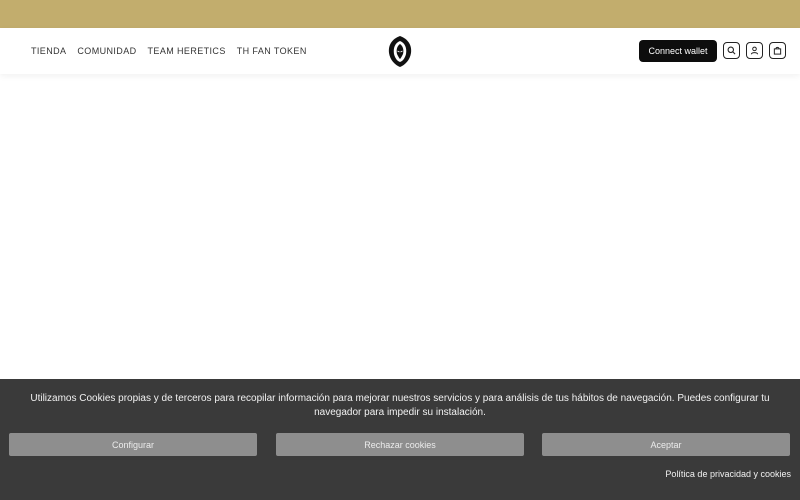  What do you see at coordinates (400, 14) in the screenshot?
I see `top-banner` at bounding box center [400, 14].